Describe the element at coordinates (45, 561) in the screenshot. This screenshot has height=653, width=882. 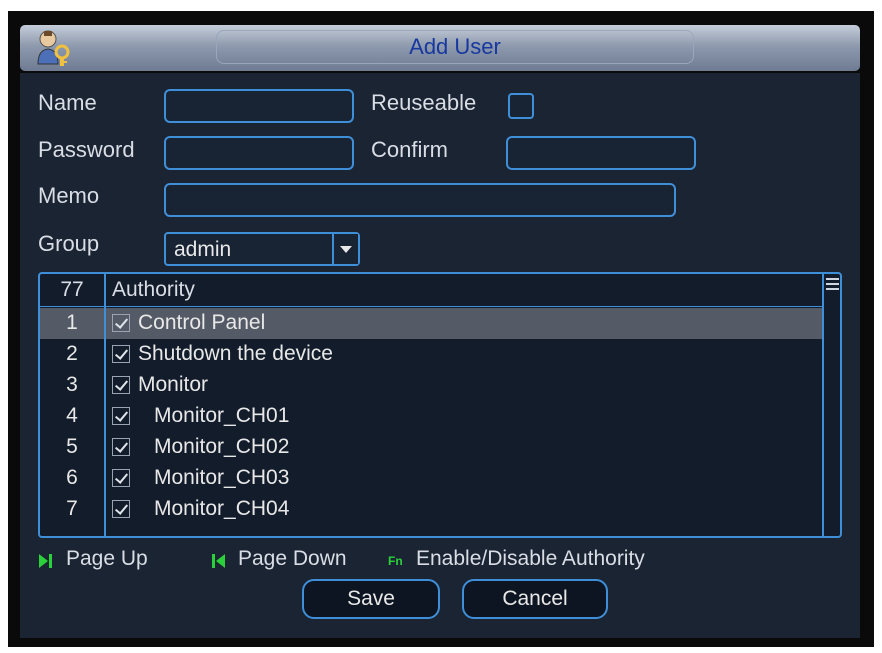
I see `page-up-icon` at that location.